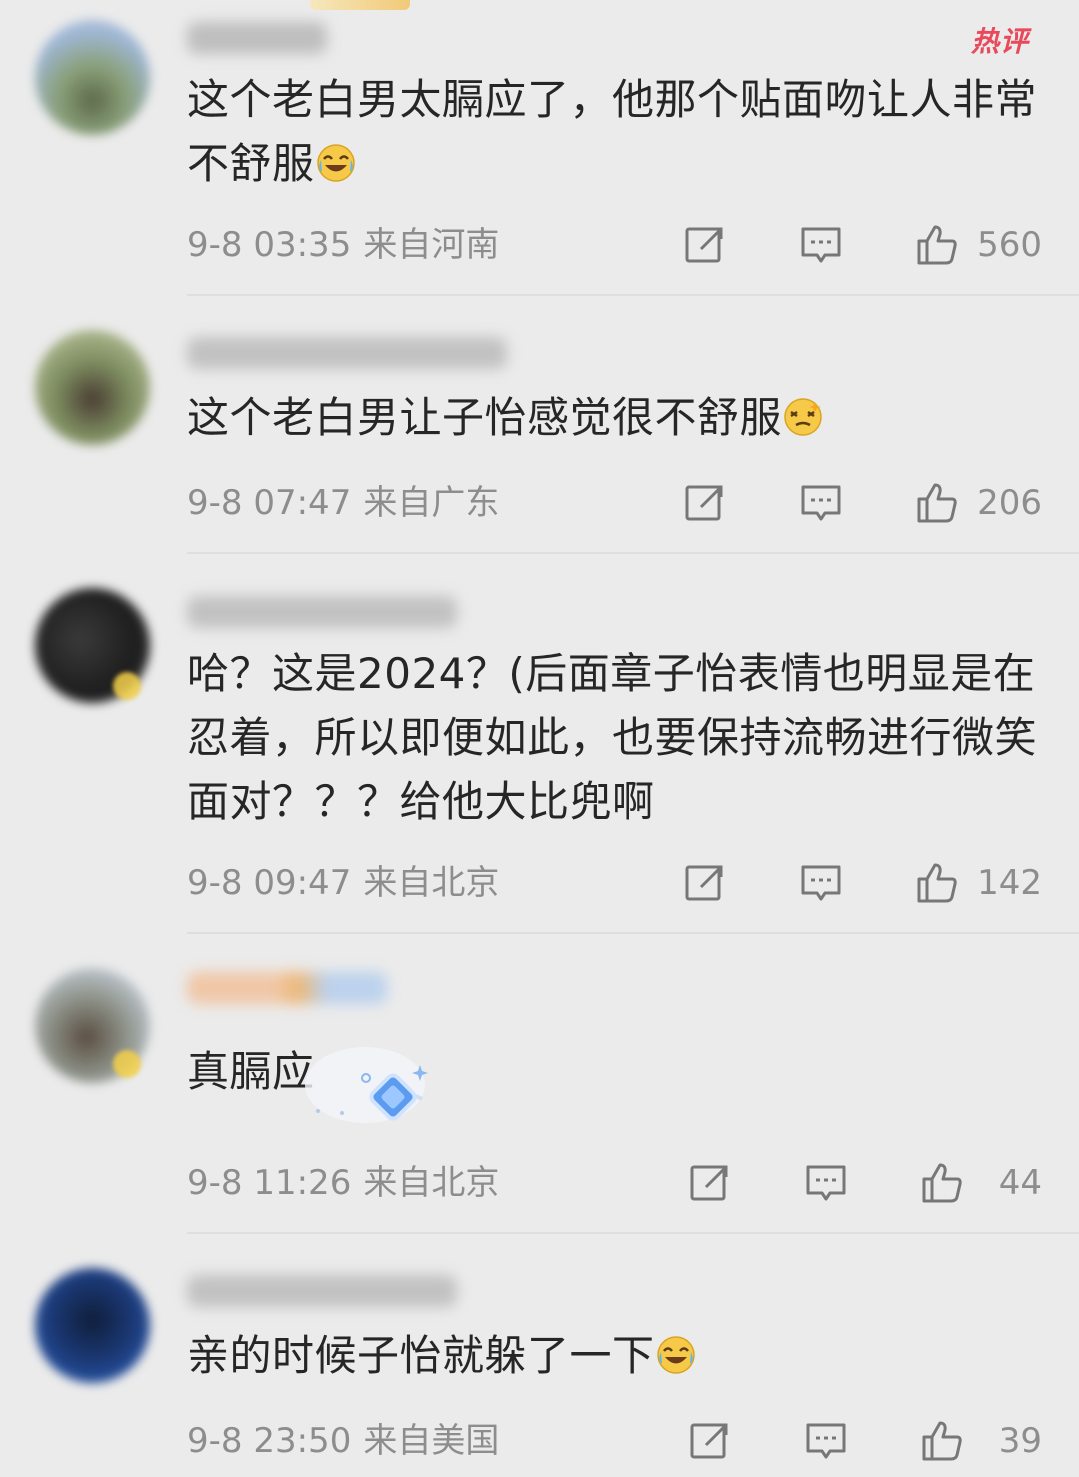  What do you see at coordinates (366, 1085) in the screenshot?
I see `diamond-sticker-icon` at bounding box center [366, 1085].